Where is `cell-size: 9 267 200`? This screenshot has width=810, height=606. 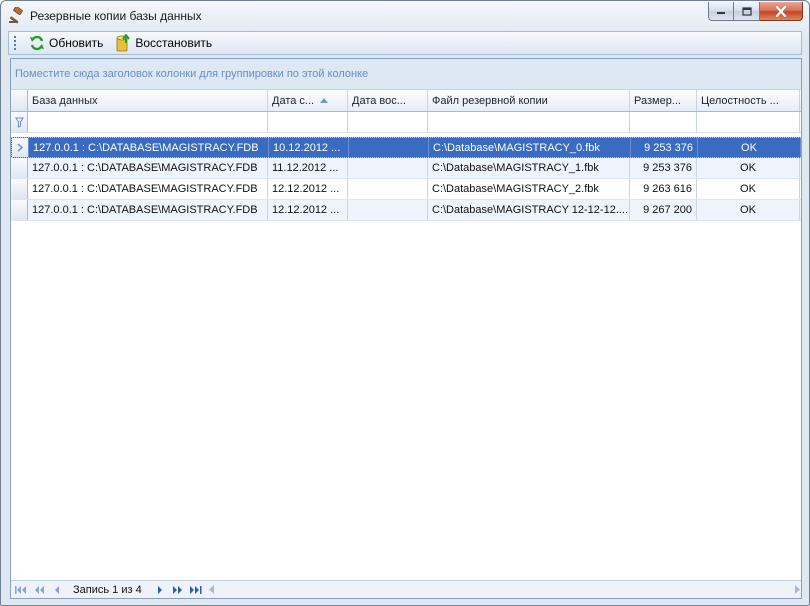
cell-size: 9 267 200 is located at coordinates (663, 210).